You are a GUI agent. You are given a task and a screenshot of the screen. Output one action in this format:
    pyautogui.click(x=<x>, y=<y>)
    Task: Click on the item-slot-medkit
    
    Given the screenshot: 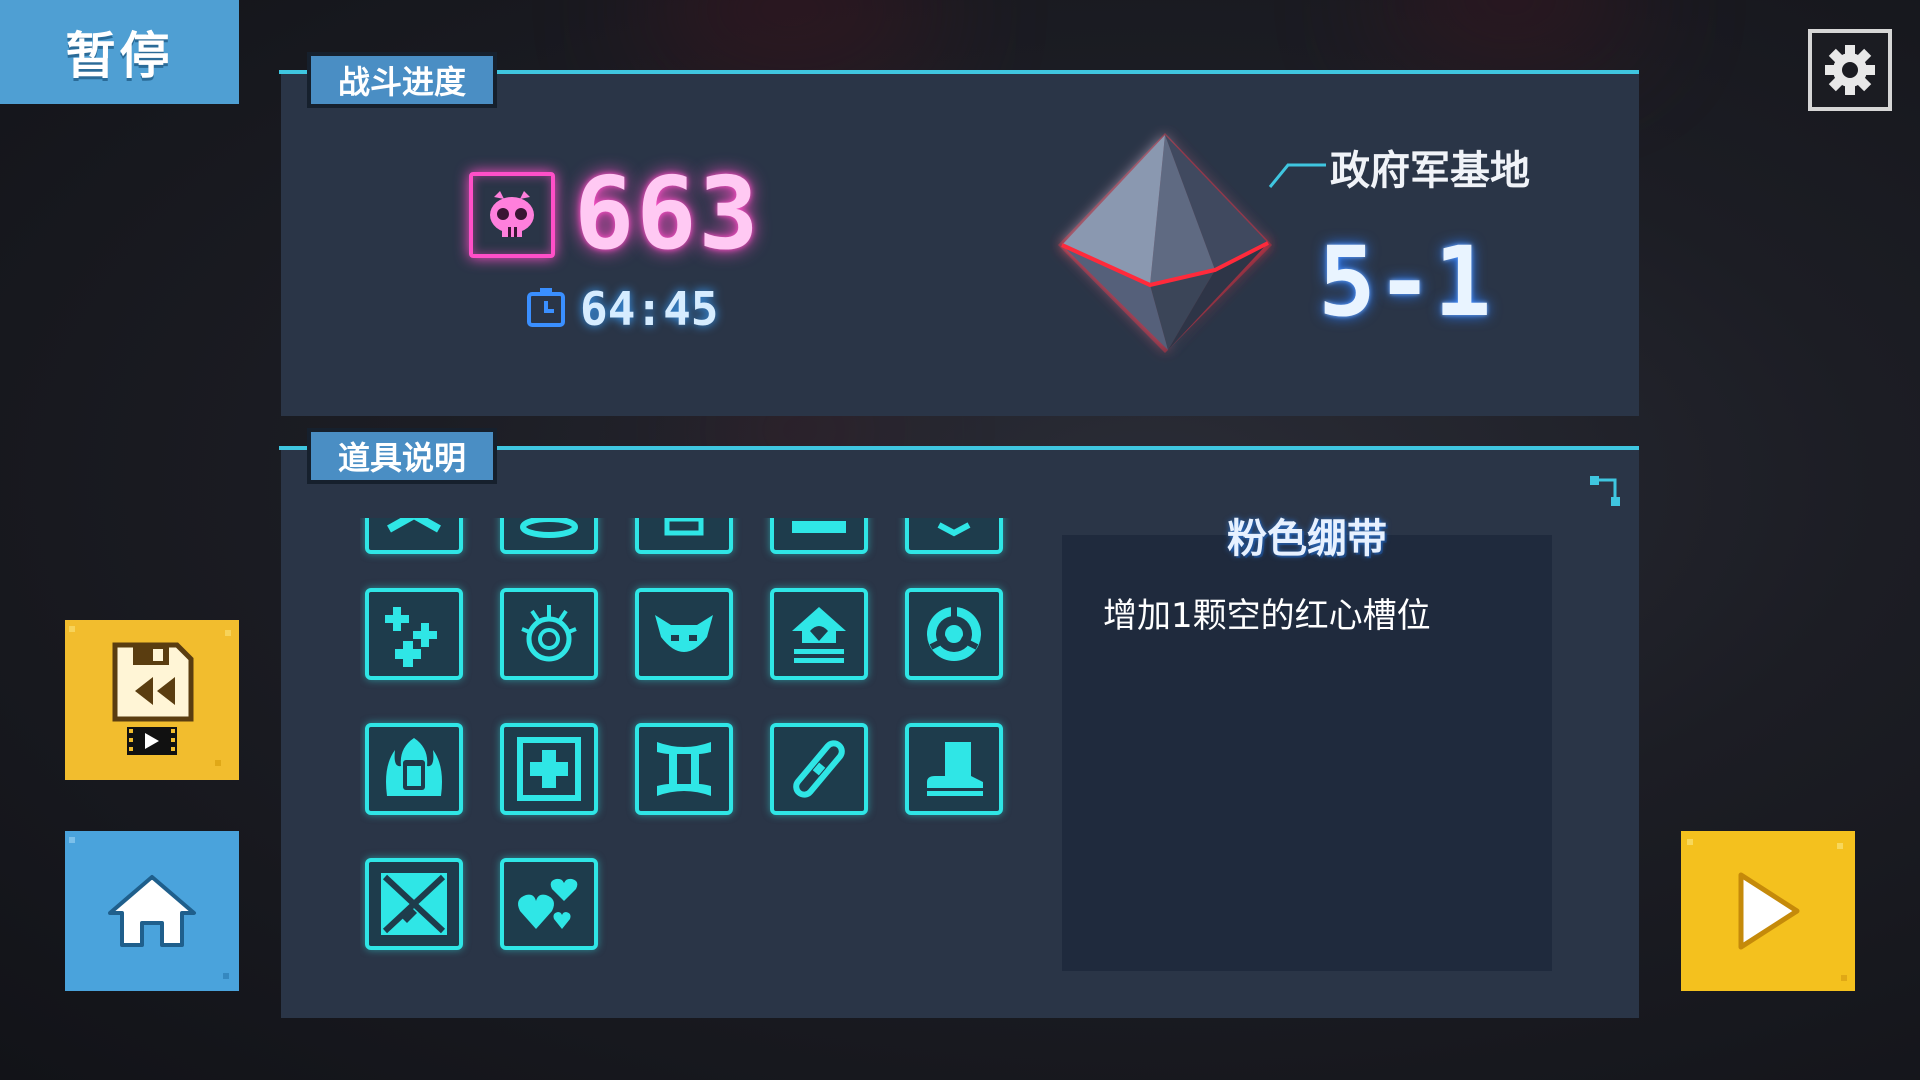 What is the action you would take?
    pyautogui.click(x=549, y=769)
    